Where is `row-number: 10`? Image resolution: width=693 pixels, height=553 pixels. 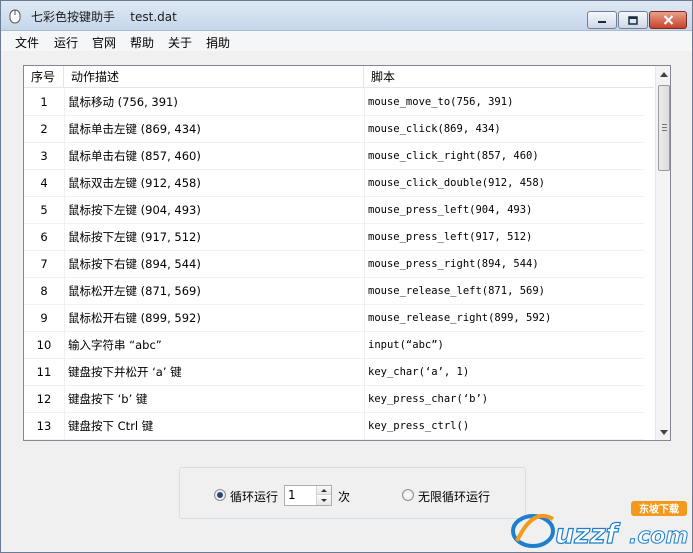
row-number: 10 is located at coordinates (44, 345).